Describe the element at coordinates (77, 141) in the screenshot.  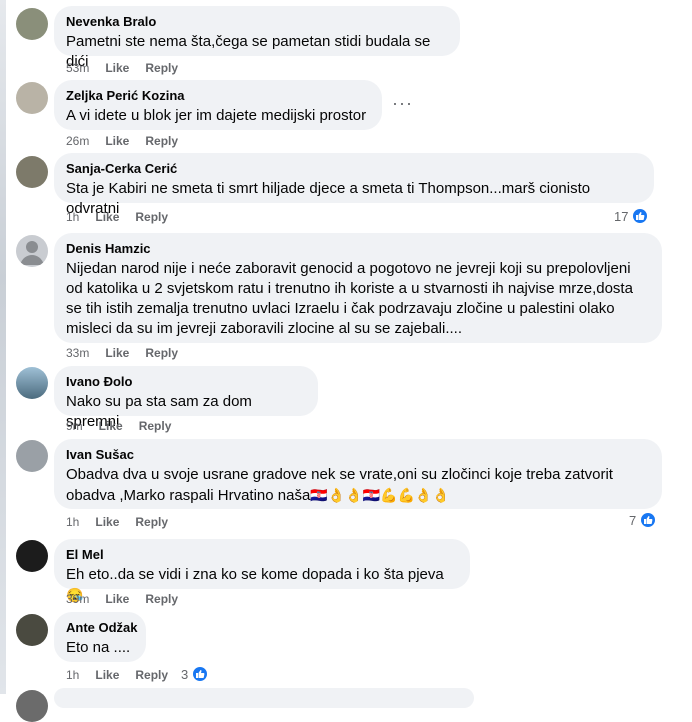
I see `comment-time: 26m` at that location.